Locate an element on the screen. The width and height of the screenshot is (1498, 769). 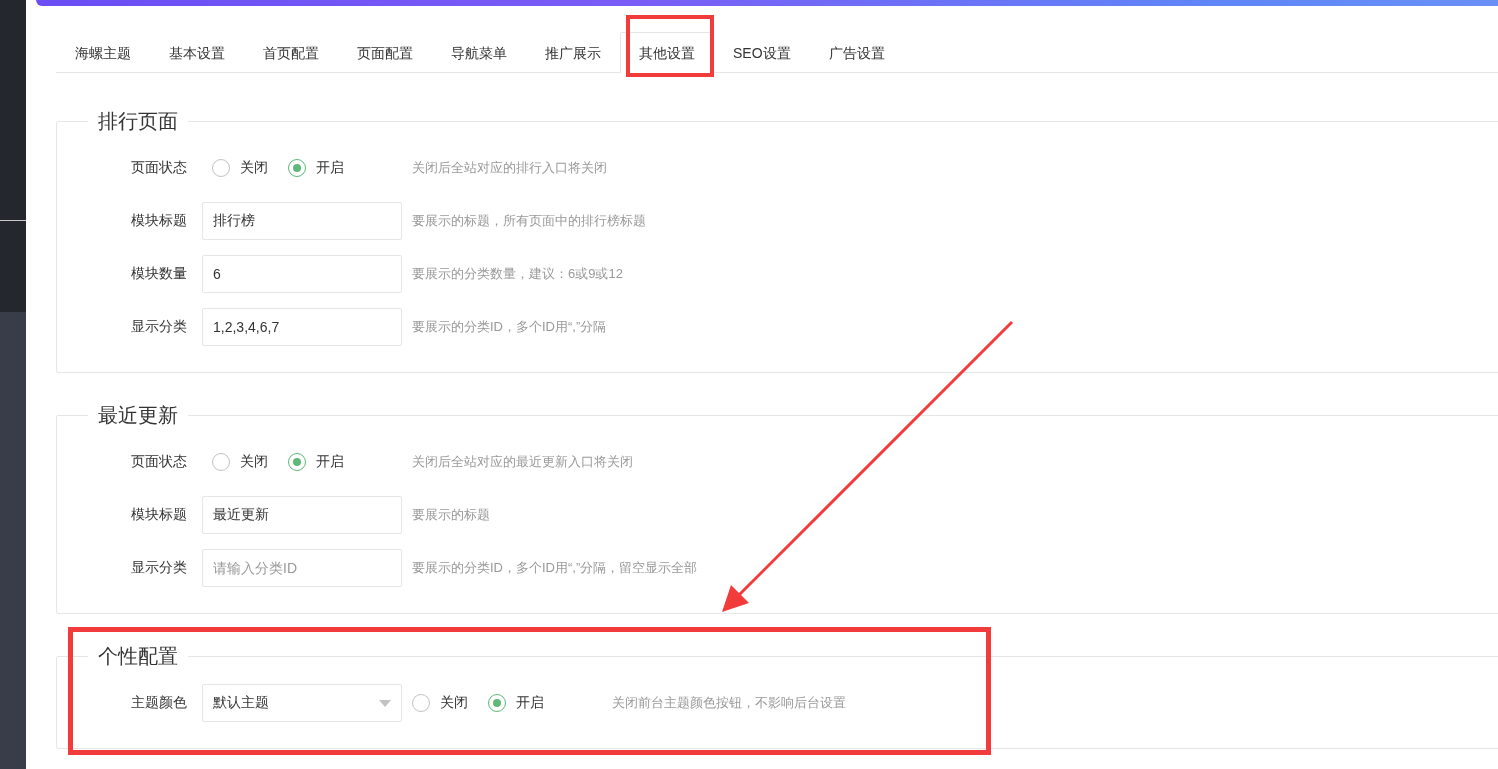
field-label: 主题颜色 is located at coordinates (158, 703).